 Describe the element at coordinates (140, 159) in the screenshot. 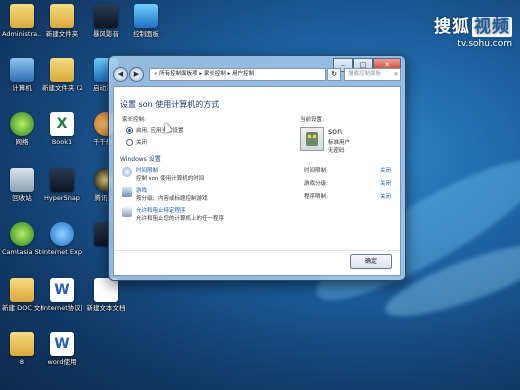

I see `windows-settings-heading: Windows 设置` at that location.